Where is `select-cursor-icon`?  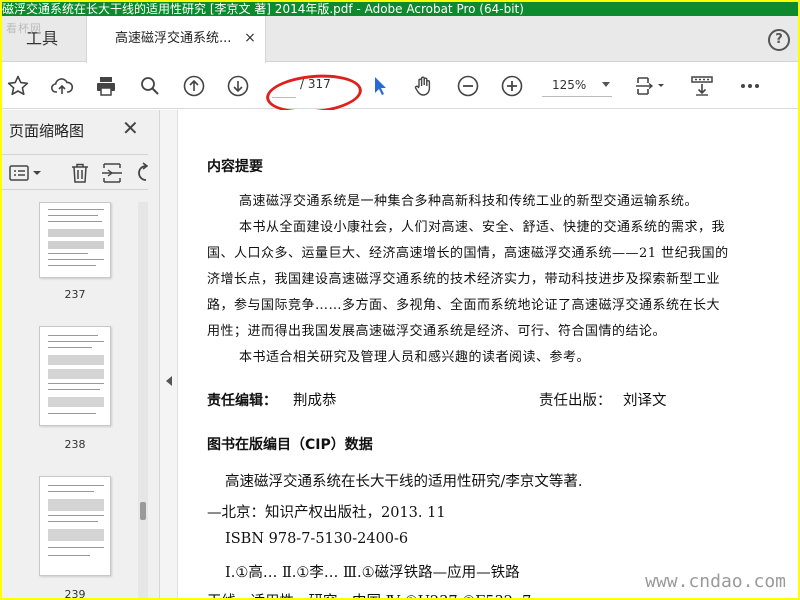
select-cursor-icon is located at coordinates (380, 86).